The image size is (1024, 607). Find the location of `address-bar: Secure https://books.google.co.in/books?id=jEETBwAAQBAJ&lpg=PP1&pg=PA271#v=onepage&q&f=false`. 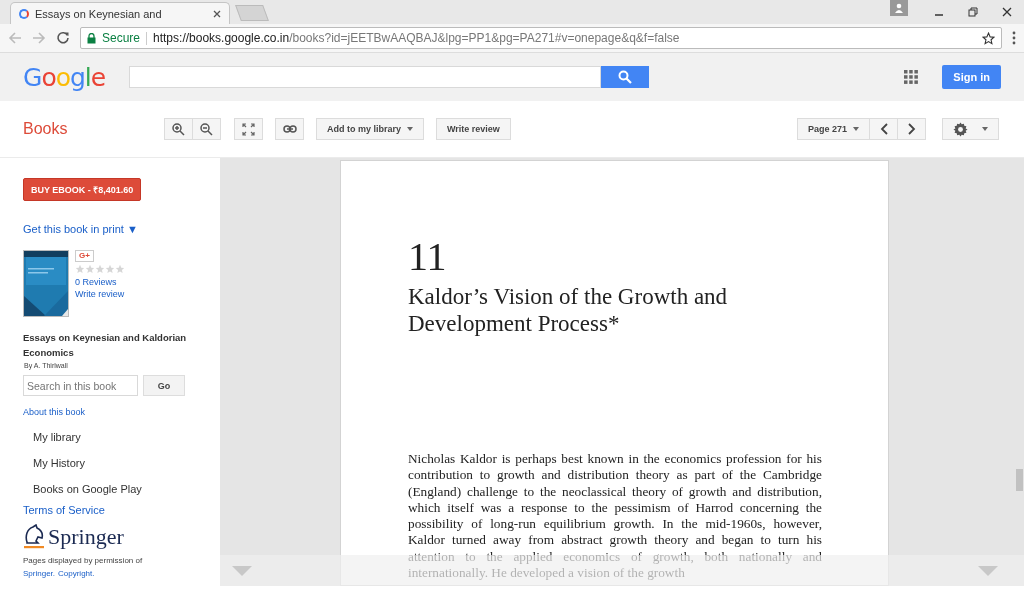

address-bar: Secure https://books.google.co.in/books?id=jEETBwAAQBAJ&lpg=PP1&pg=PA271#v=onepage&q&f=false is located at coordinates (541, 38).